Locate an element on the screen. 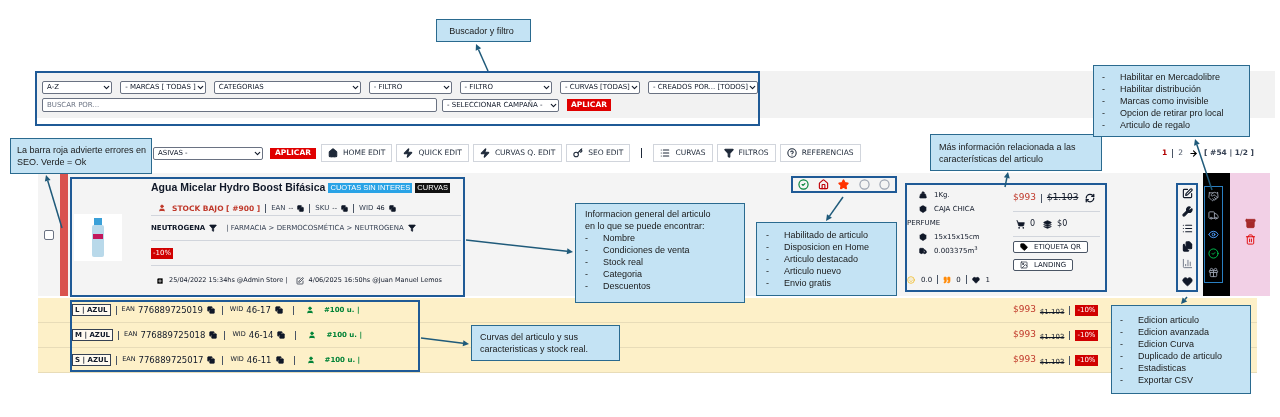  bottle-photo-placeholder is located at coordinates (98, 237).